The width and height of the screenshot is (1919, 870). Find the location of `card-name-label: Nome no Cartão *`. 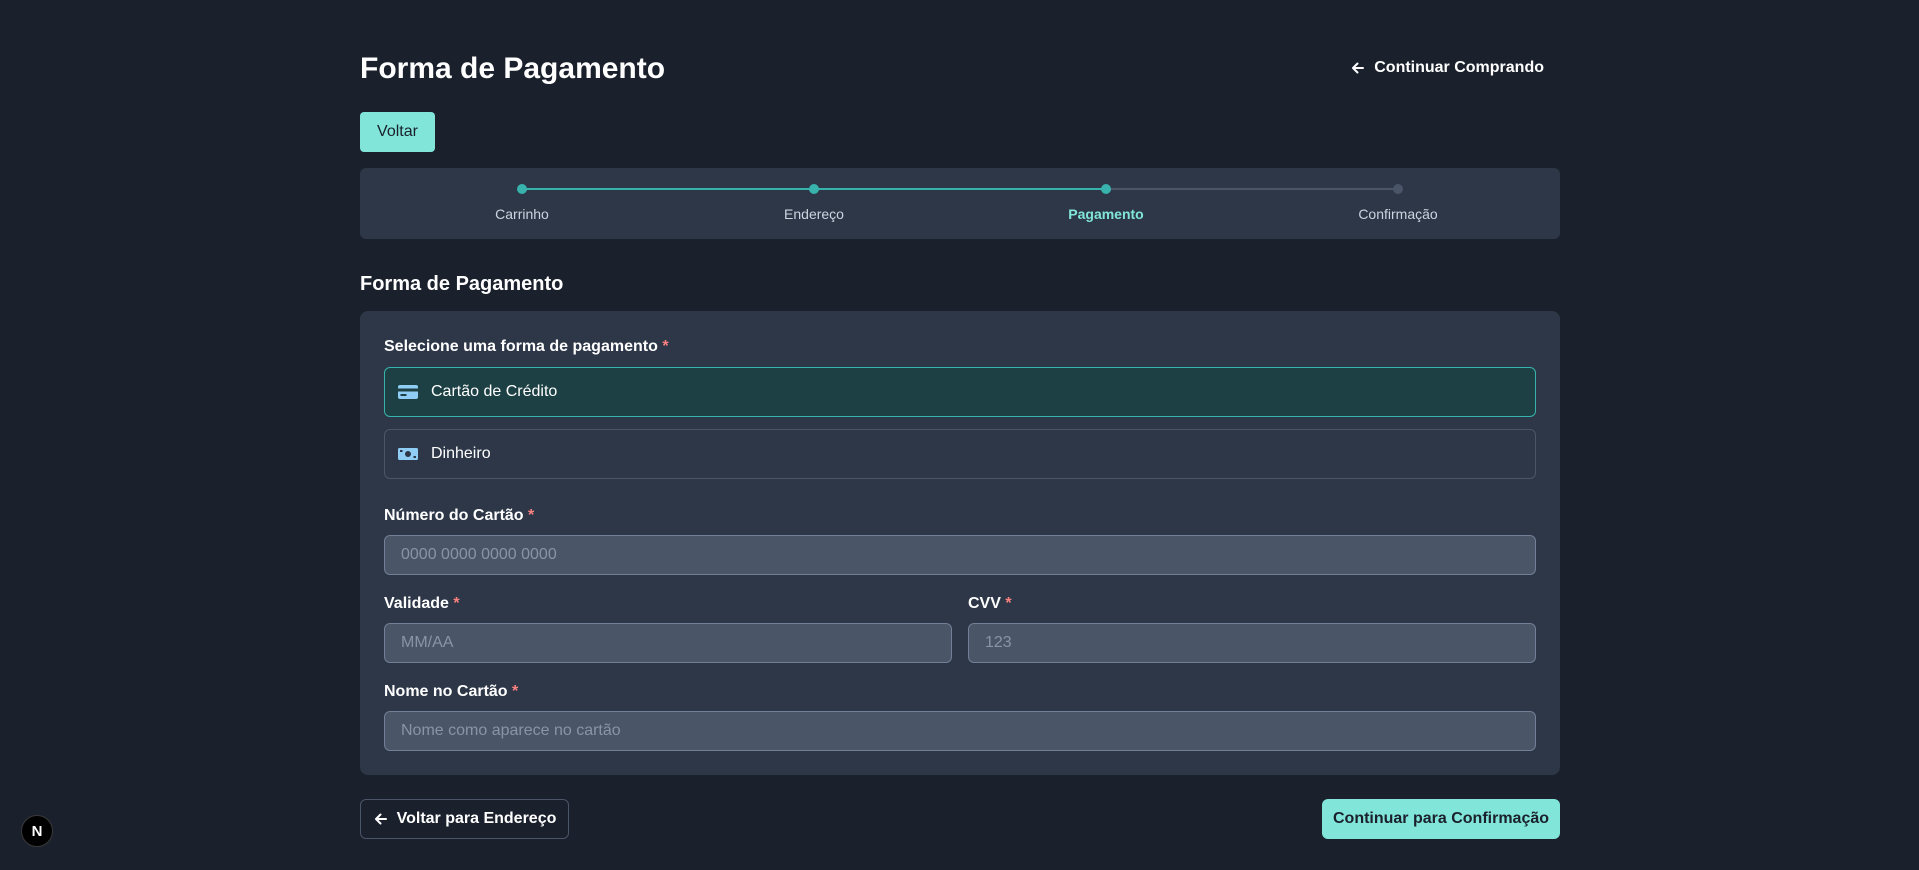

card-name-label: Nome no Cartão * is located at coordinates (451, 692).